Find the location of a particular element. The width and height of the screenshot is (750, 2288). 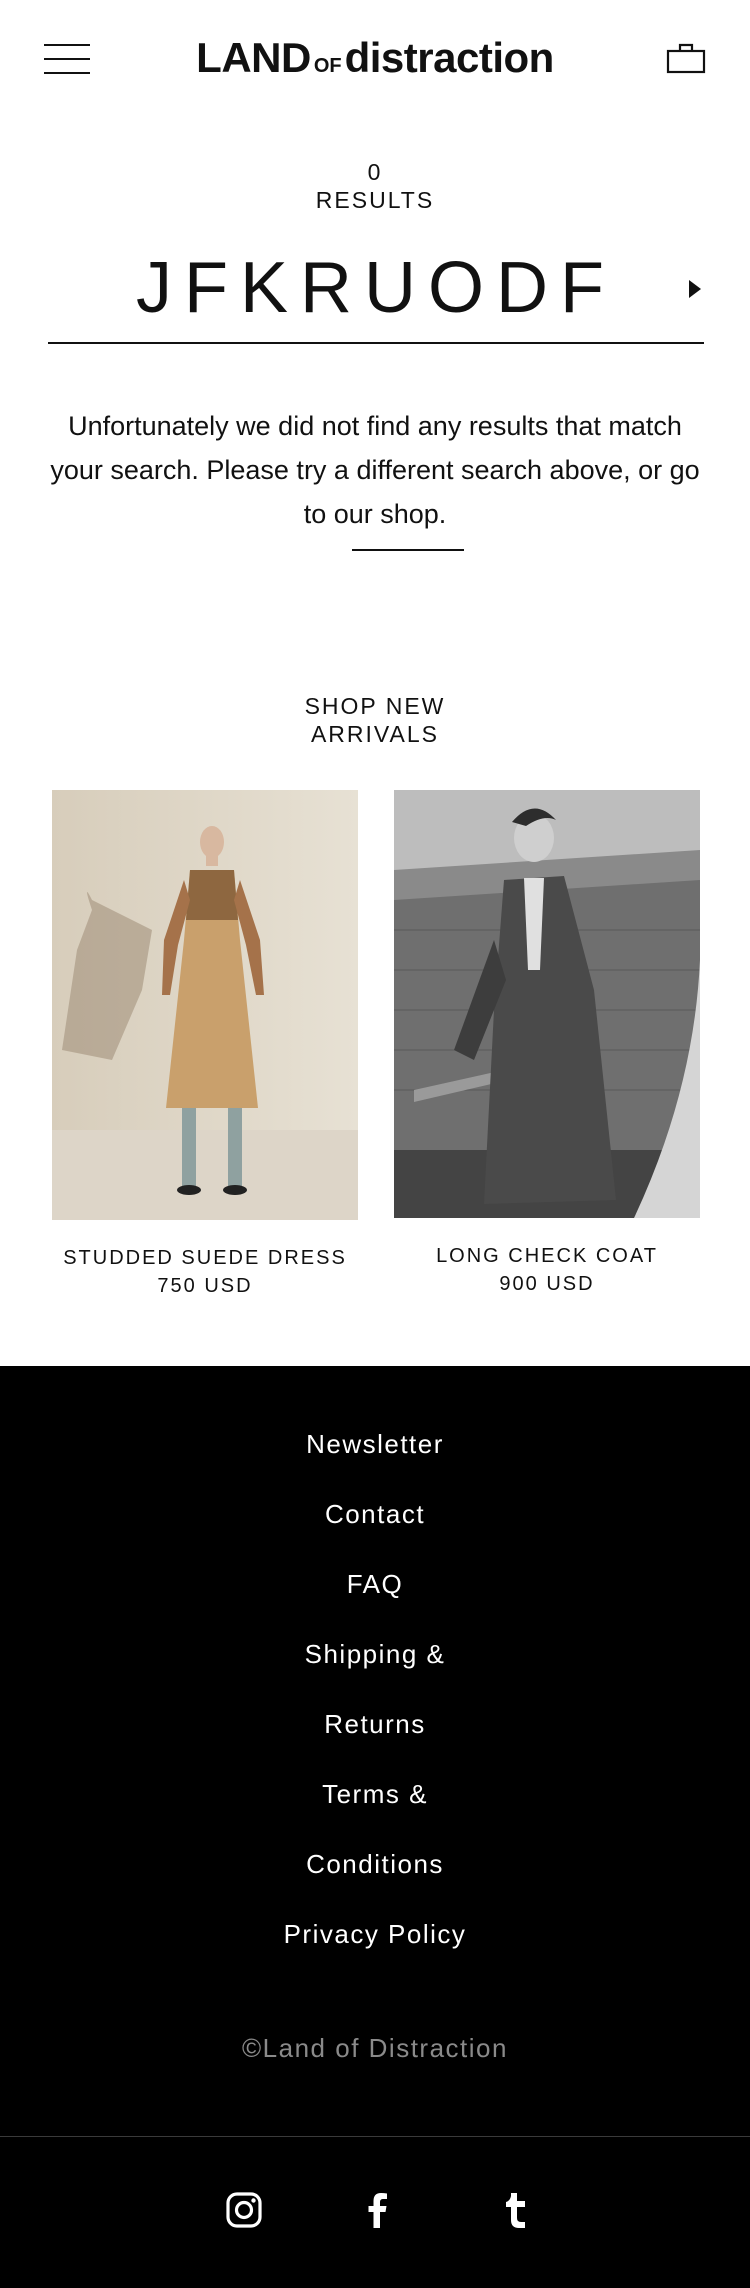

footer-link-newsletter: Newsletter is located at coordinates (375, 1444).